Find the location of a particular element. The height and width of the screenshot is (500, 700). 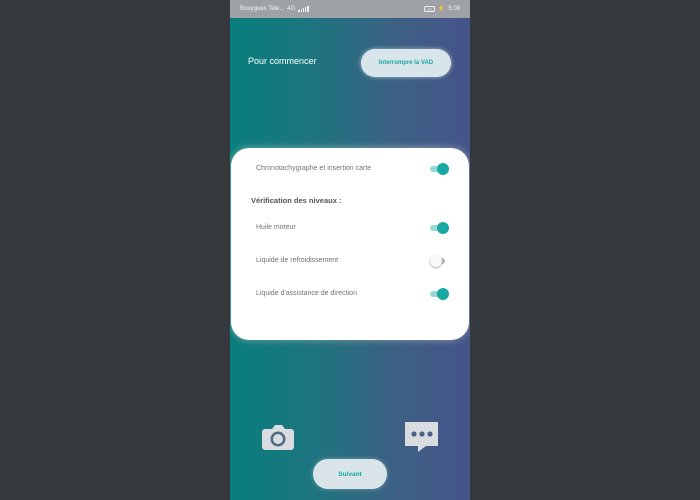

toggle-liquide-refroidissement is located at coordinates (439, 261).